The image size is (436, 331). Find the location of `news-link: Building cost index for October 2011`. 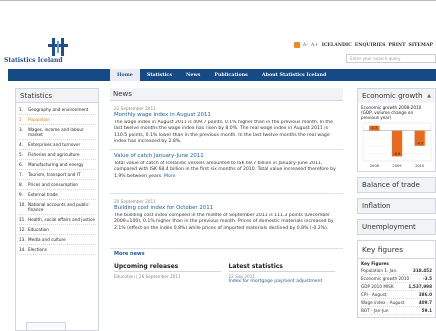

news-link: Building cost index for October 2011 is located at coordinates (226, 208).